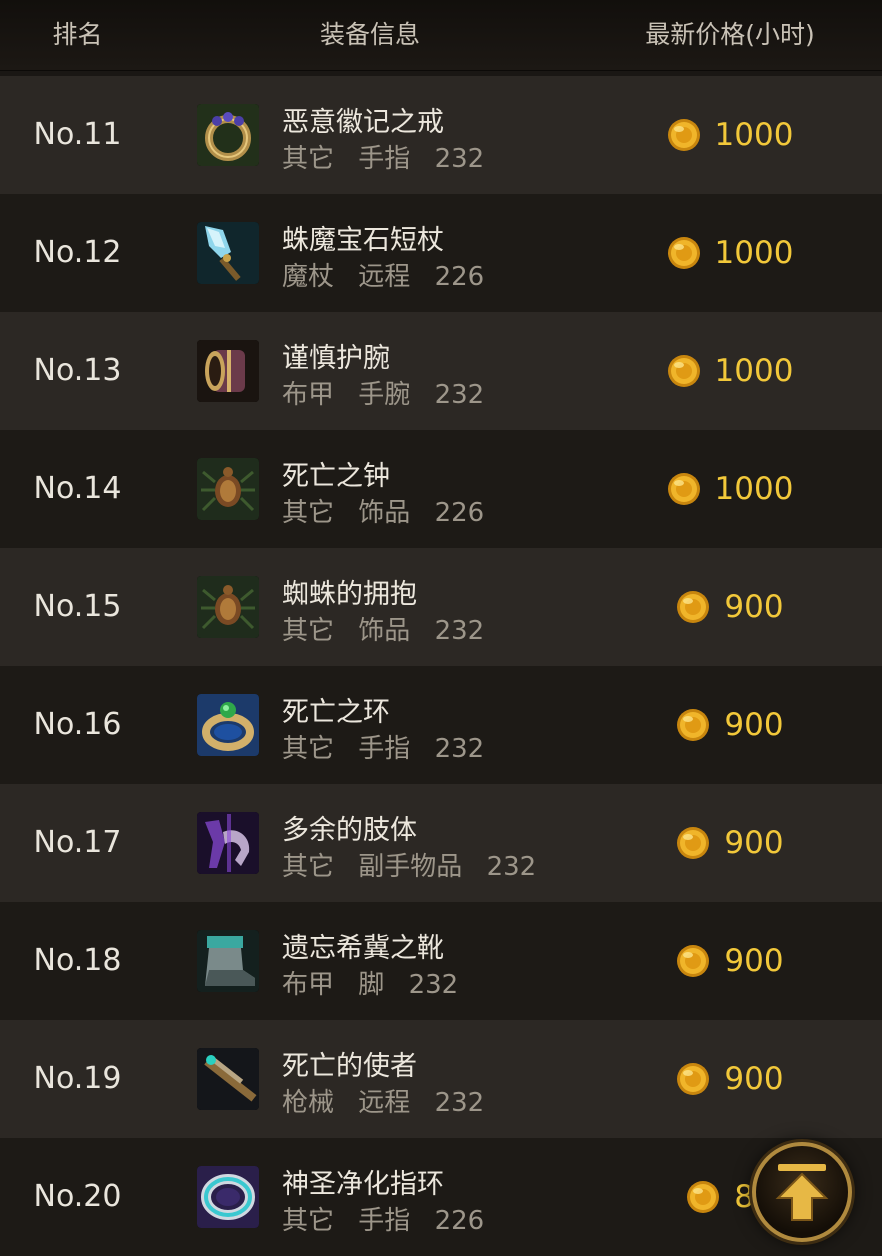  What do you see at coordinates (77, 252) in the screenshot?
I see `rank-number: No.12` at bounding box center [77, 252].